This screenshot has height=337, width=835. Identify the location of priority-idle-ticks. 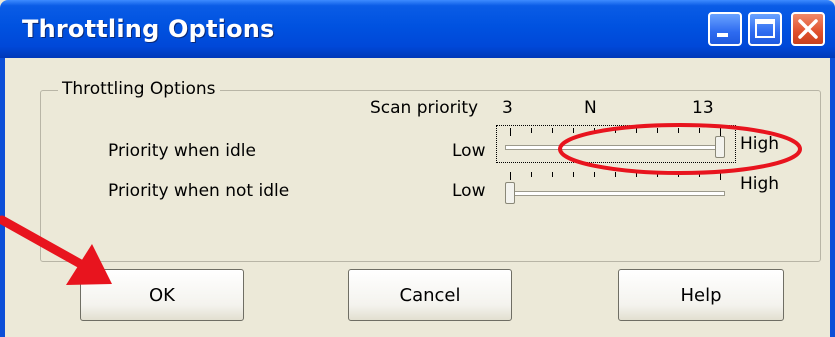
(615, 132).